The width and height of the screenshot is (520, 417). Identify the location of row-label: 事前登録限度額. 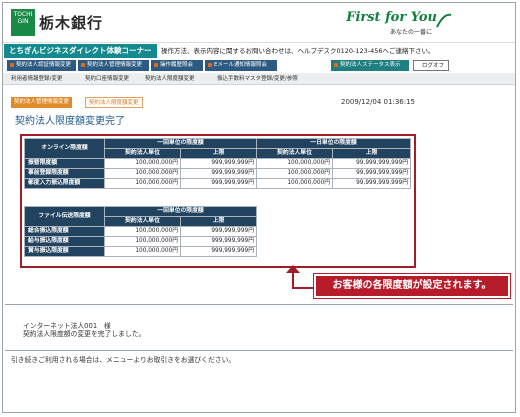
(64, 173).